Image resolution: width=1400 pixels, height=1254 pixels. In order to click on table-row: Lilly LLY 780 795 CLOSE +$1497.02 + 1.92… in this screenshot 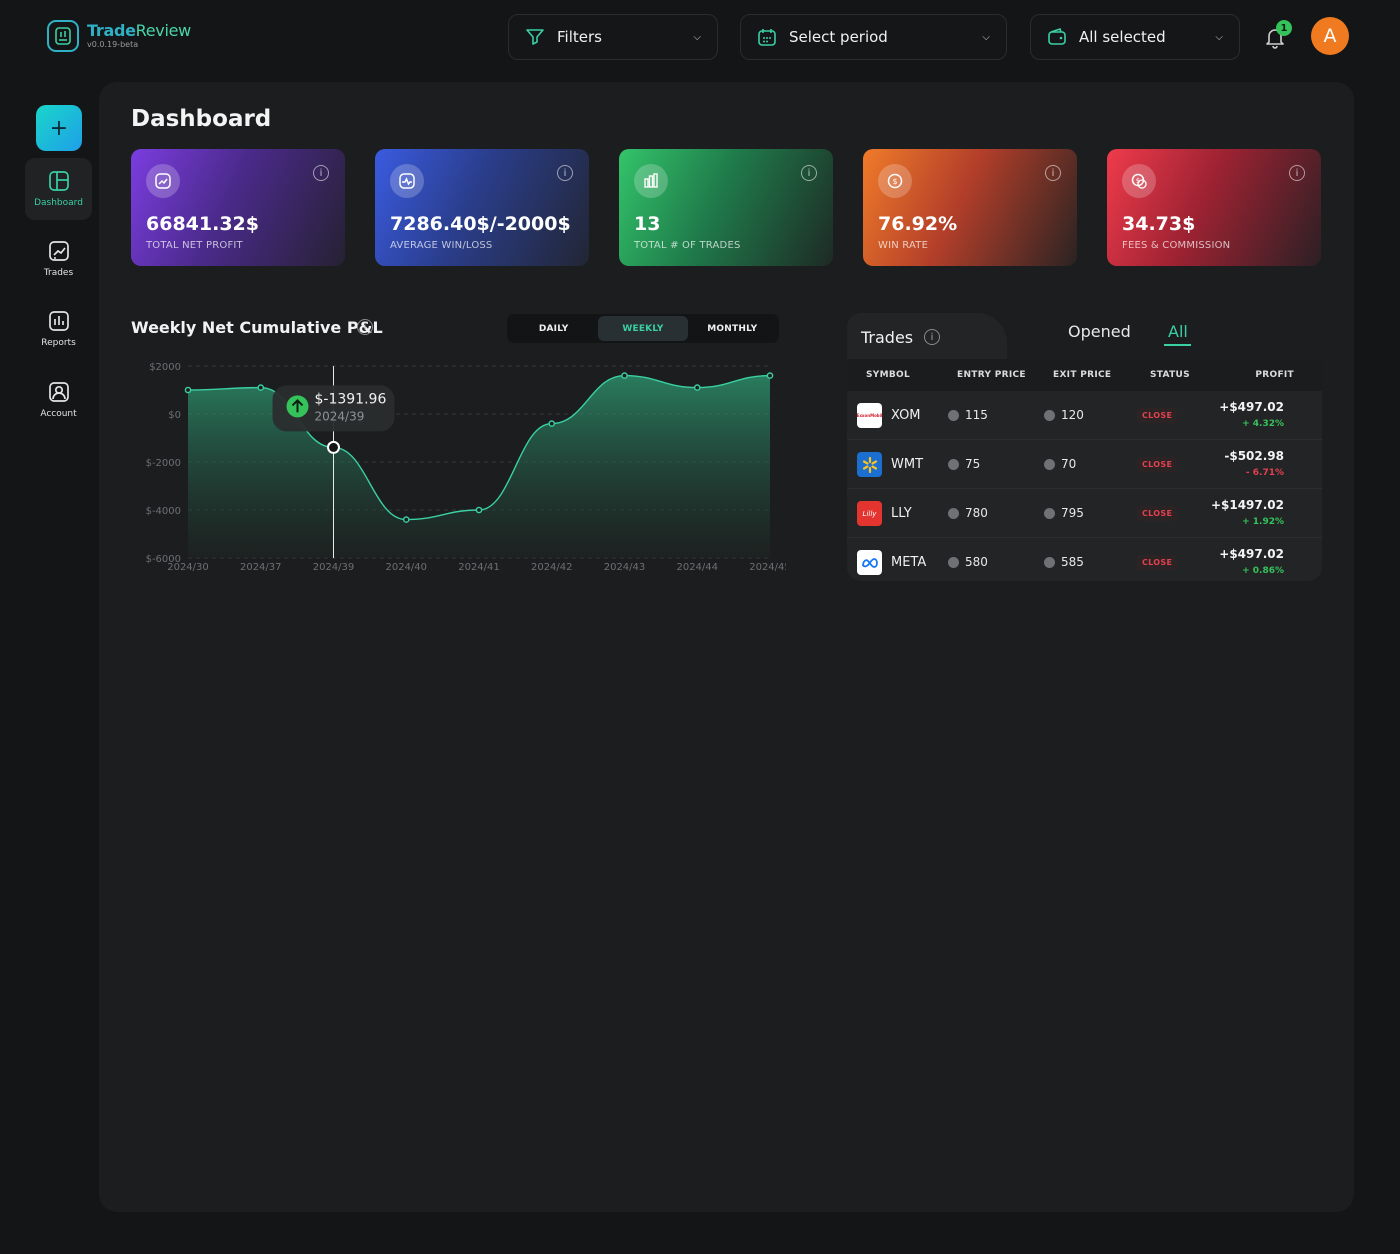, I will do `click(1084, 513)`.